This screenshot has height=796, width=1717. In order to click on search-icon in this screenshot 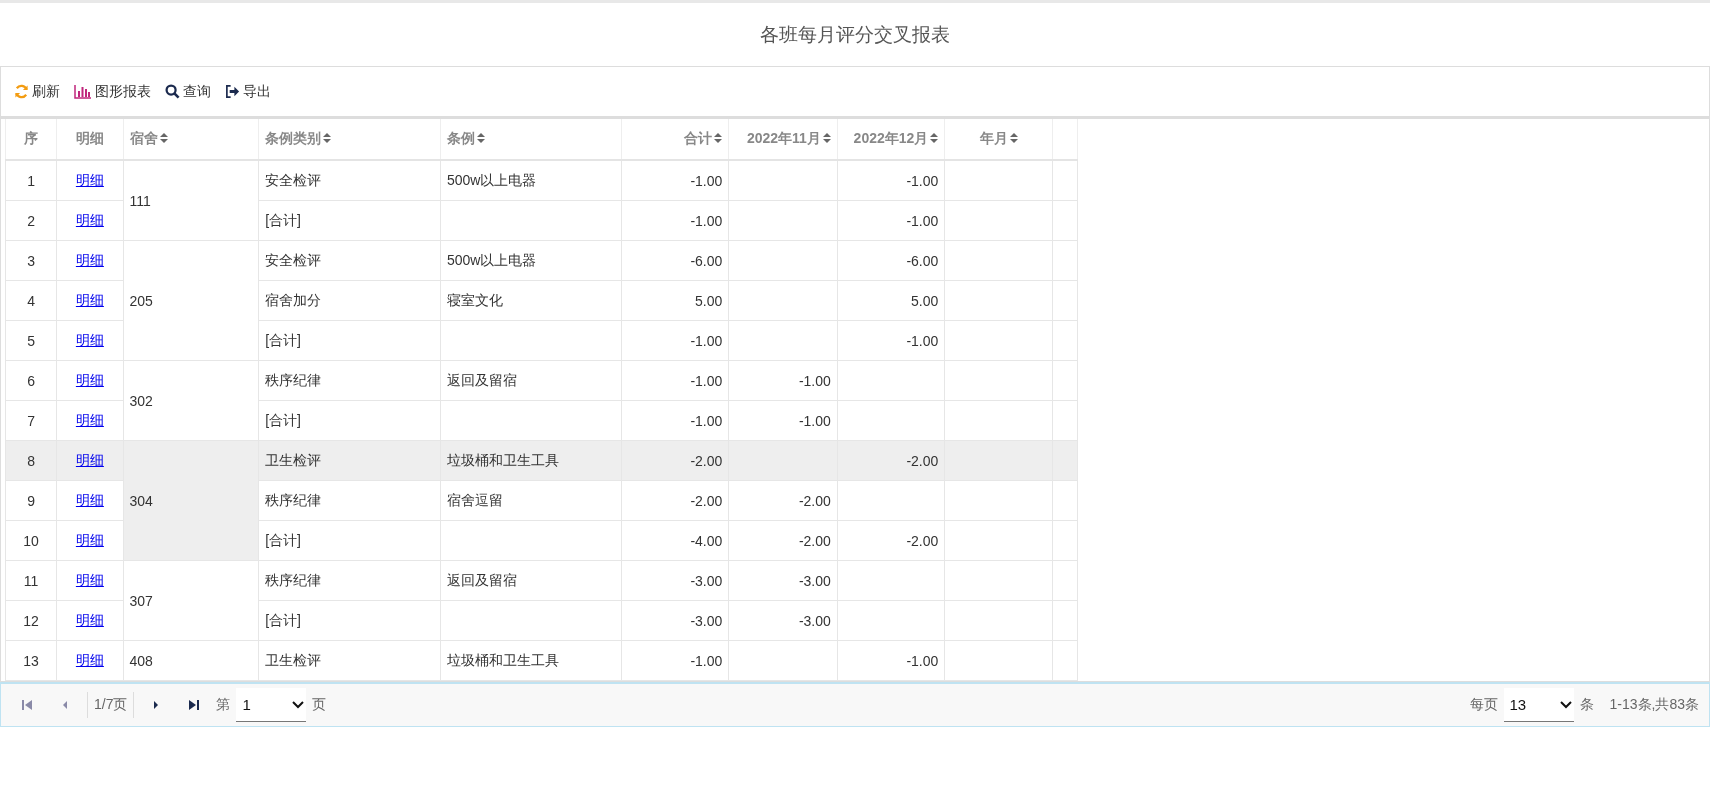, I will do `click(172, 91)`.